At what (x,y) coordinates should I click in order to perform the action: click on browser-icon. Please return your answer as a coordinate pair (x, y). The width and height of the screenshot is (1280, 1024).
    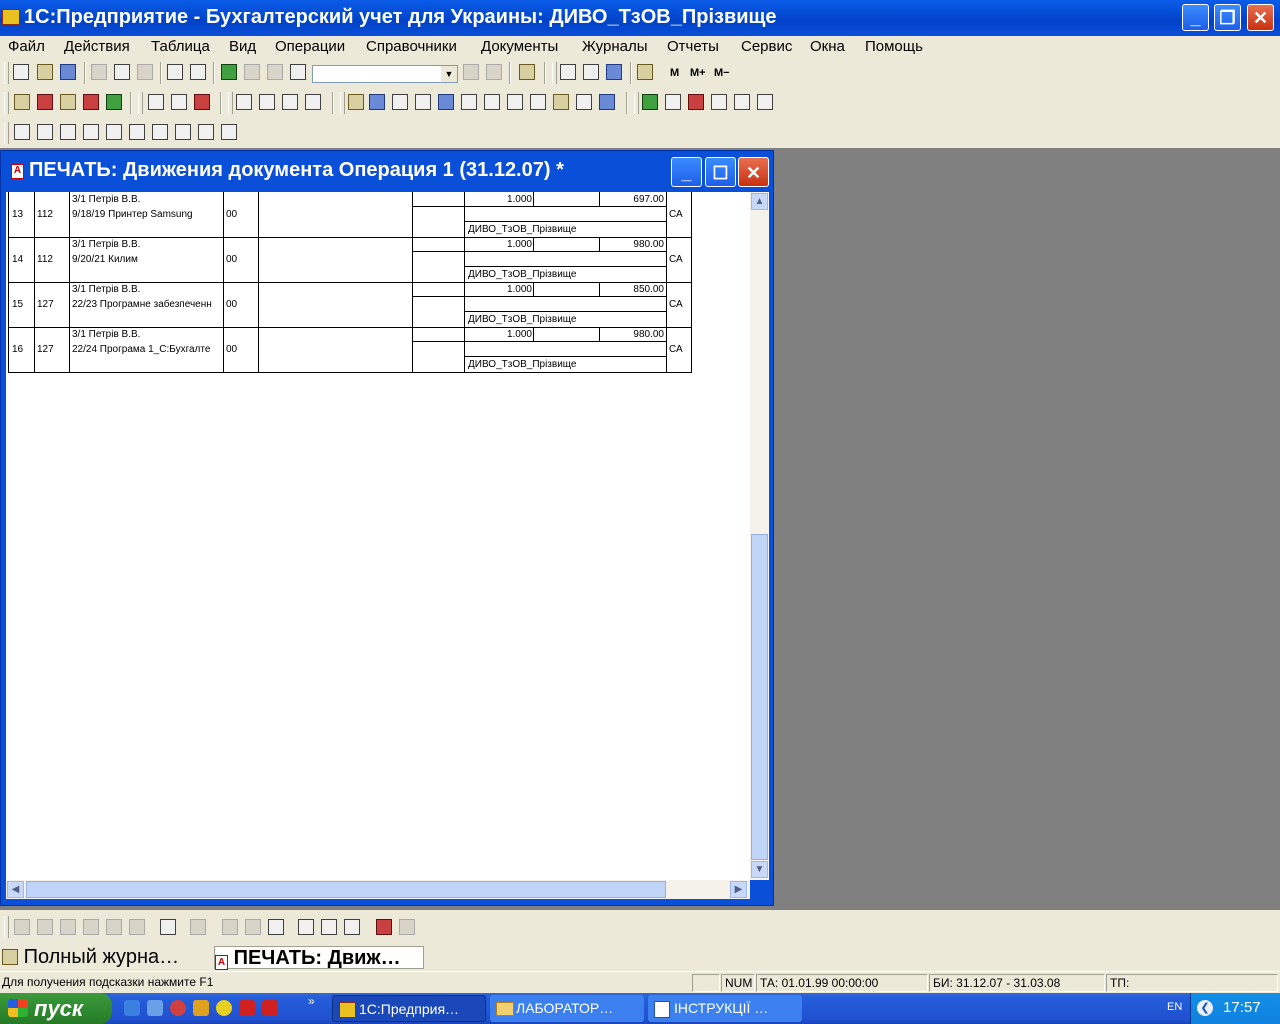
    Looking at the image, I should click on (155, 1008).